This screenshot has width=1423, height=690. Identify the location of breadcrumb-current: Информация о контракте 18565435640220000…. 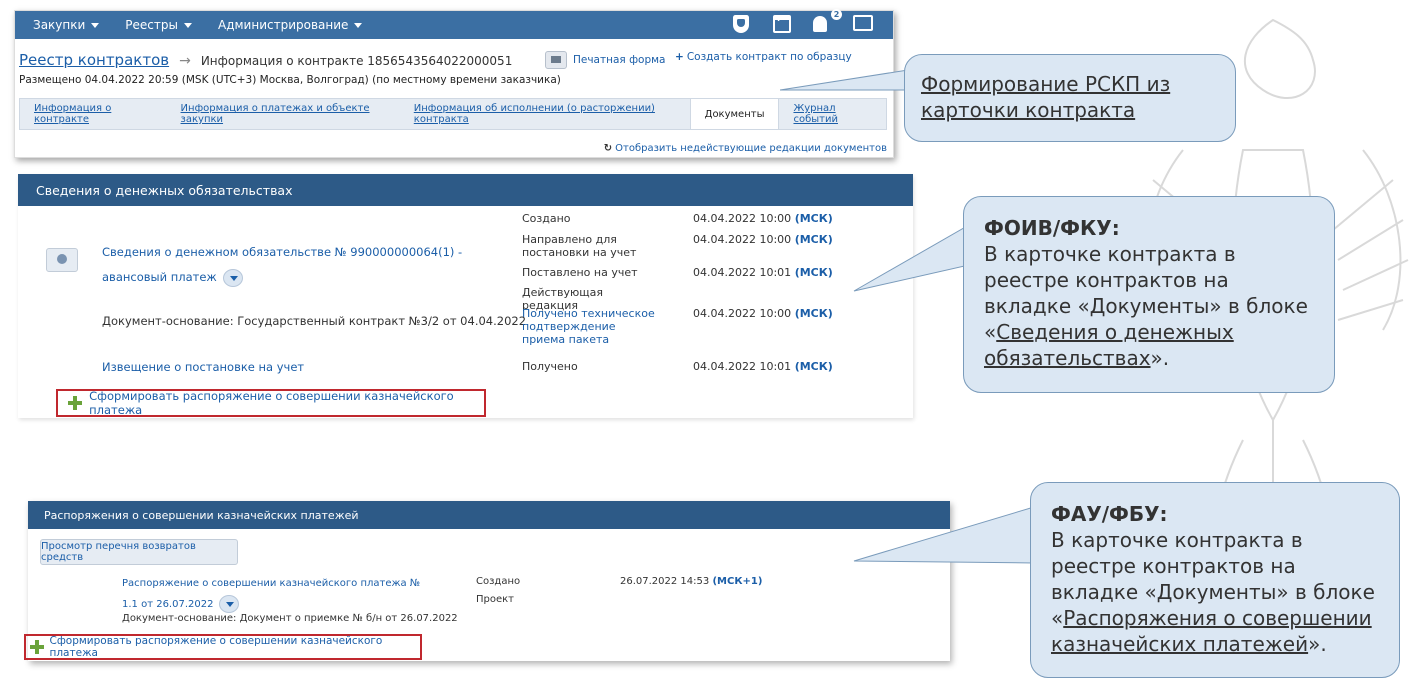
(356, 61).